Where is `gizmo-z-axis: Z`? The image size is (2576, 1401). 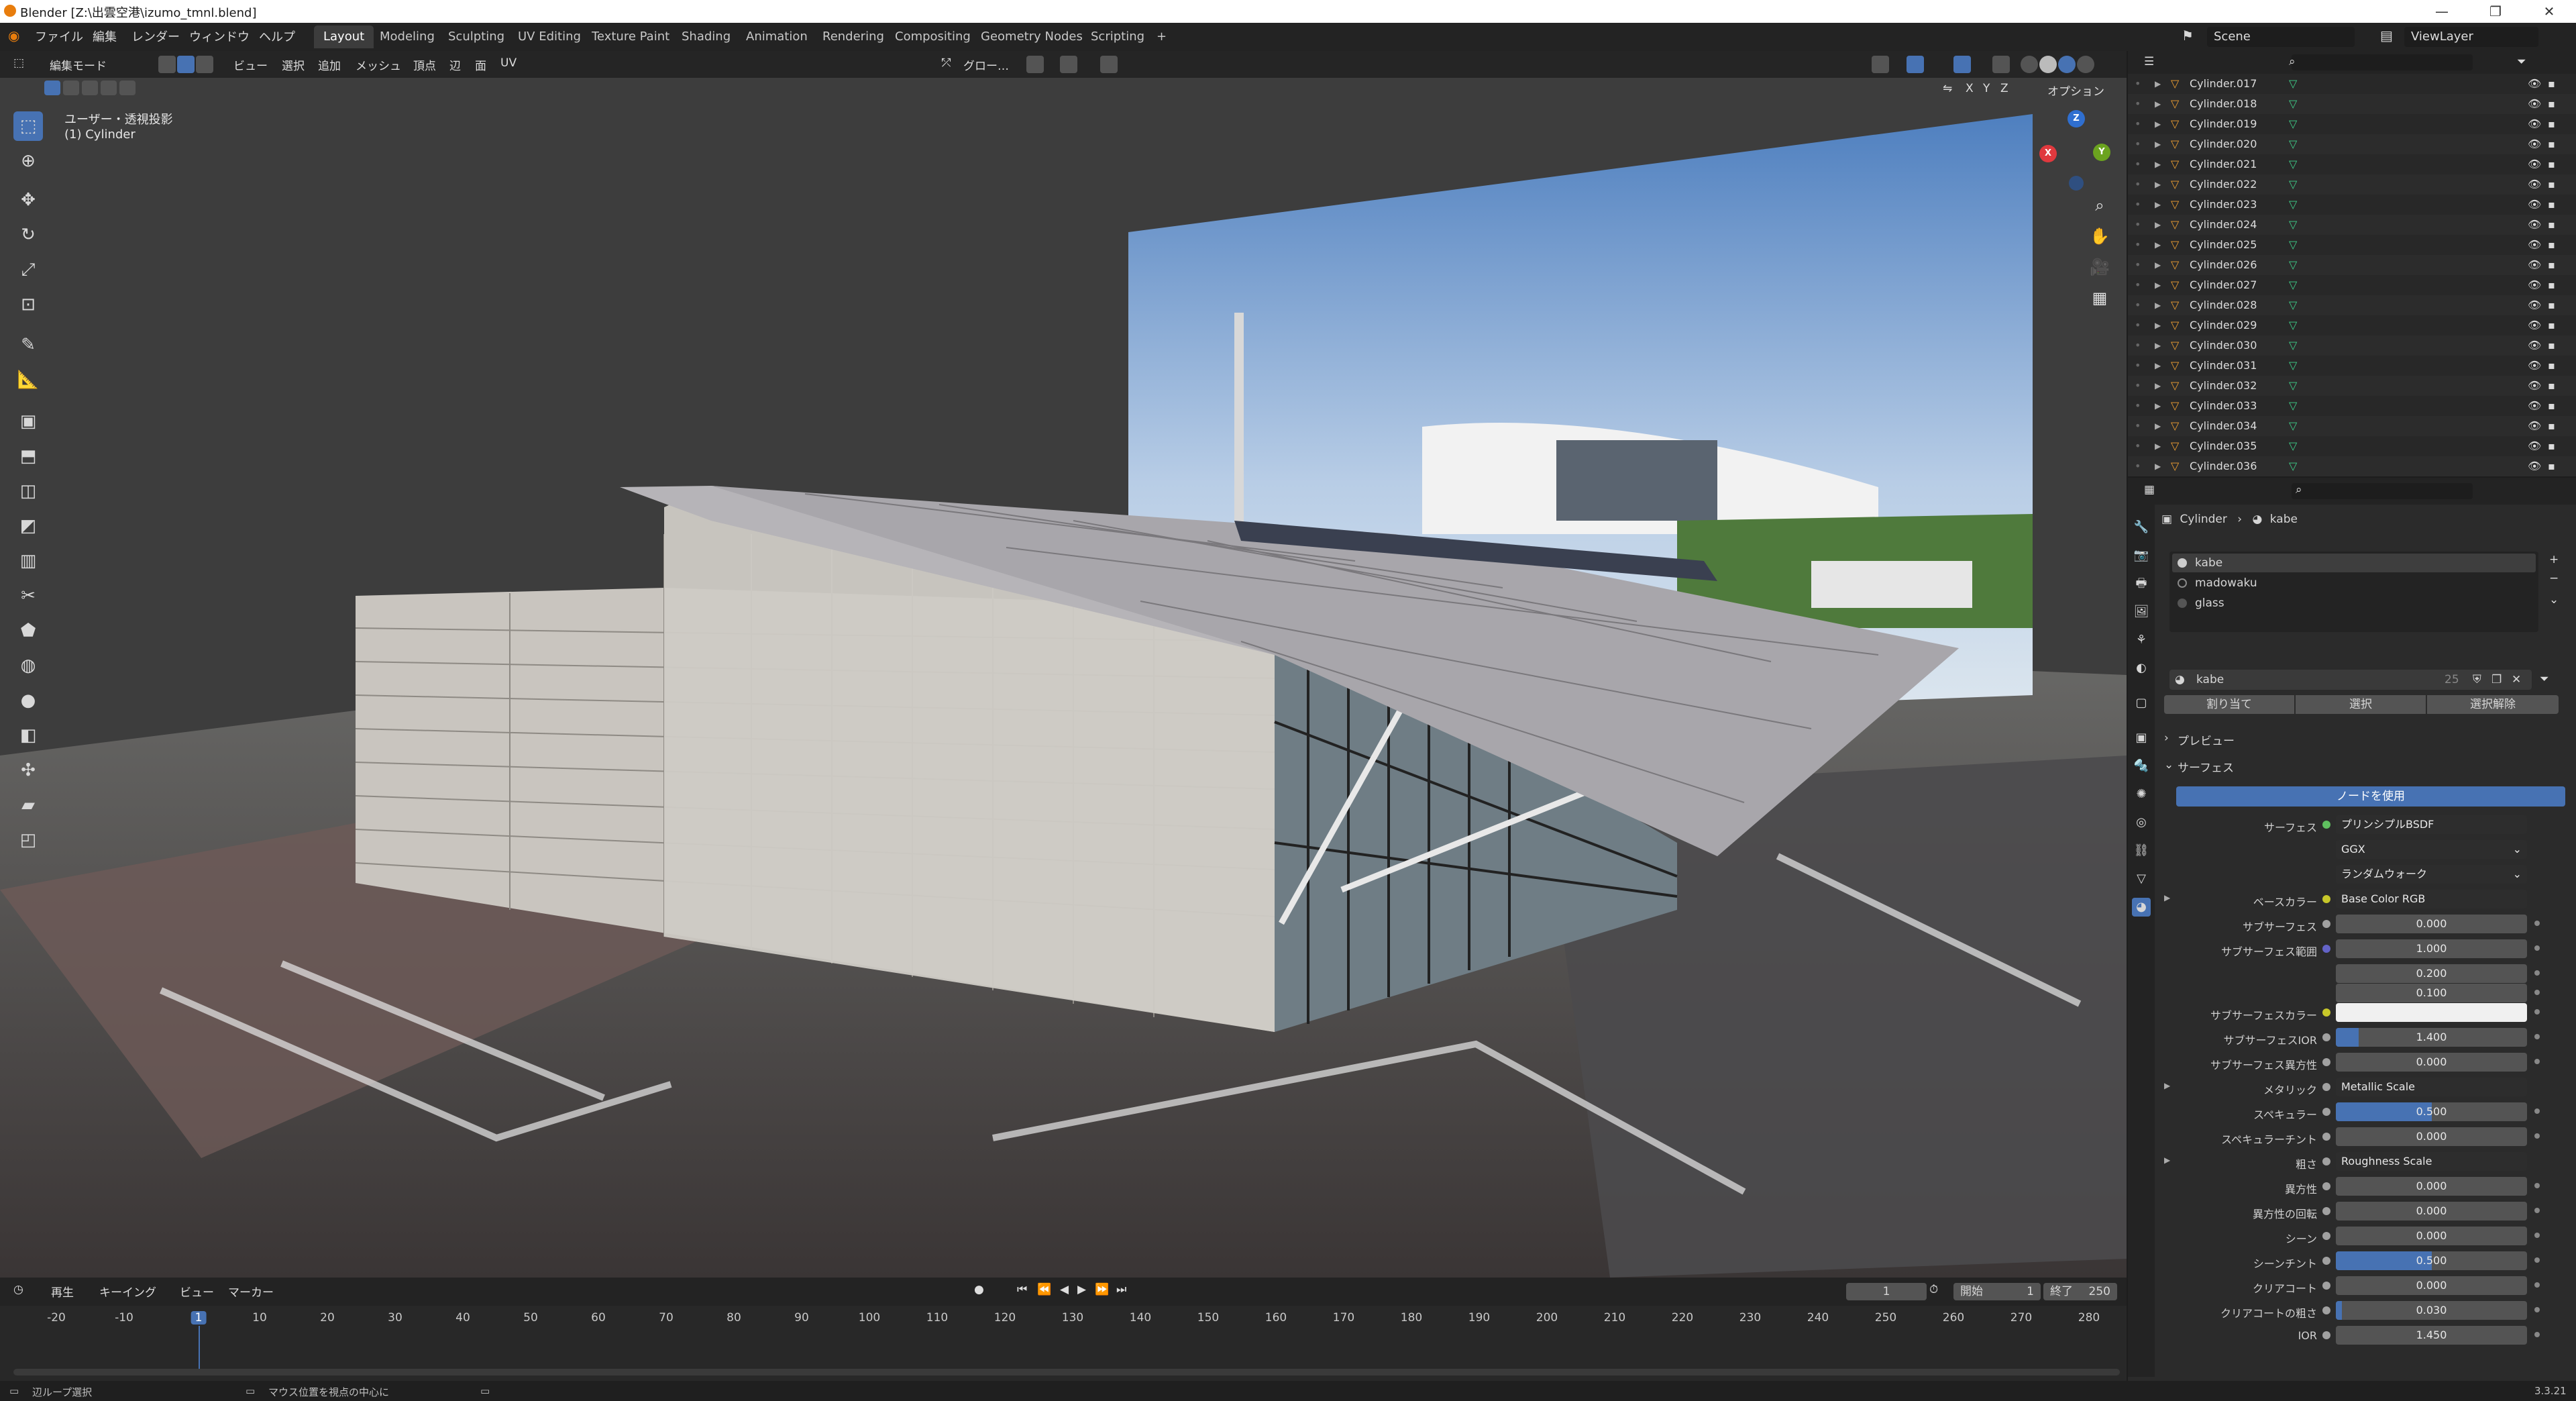
gizmo-z-axis: Z is located at coordinates (2076, 118).